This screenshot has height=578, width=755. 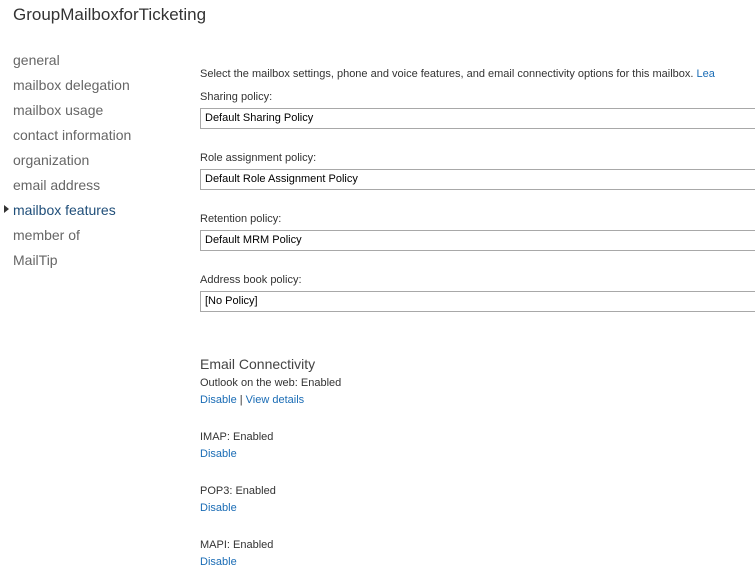 What do you see at coordinates (72, 262) in the screenshot?
I see `nav-item-mailtip: MailTip` at bounding box center [72, 262].